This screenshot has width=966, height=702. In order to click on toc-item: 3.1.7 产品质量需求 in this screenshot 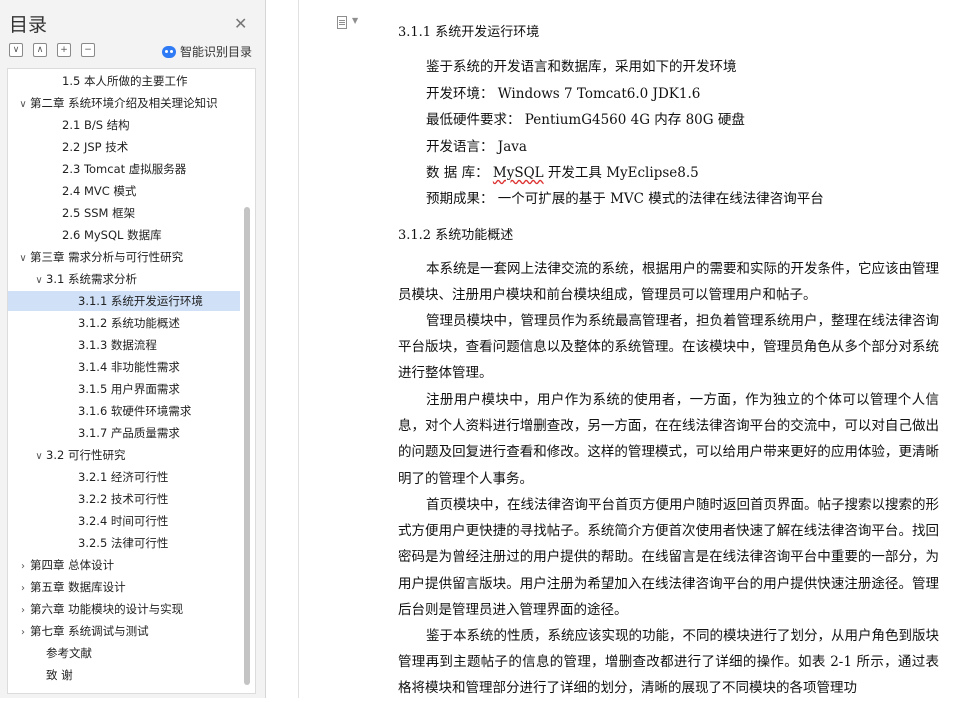, I will do `click(124, 433)`.